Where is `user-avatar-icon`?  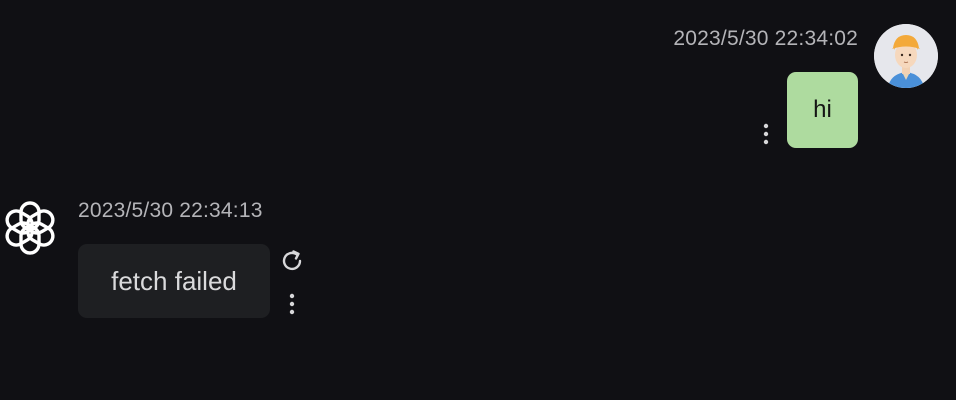 user-avatar-icon is located at coordinates (906, 56).